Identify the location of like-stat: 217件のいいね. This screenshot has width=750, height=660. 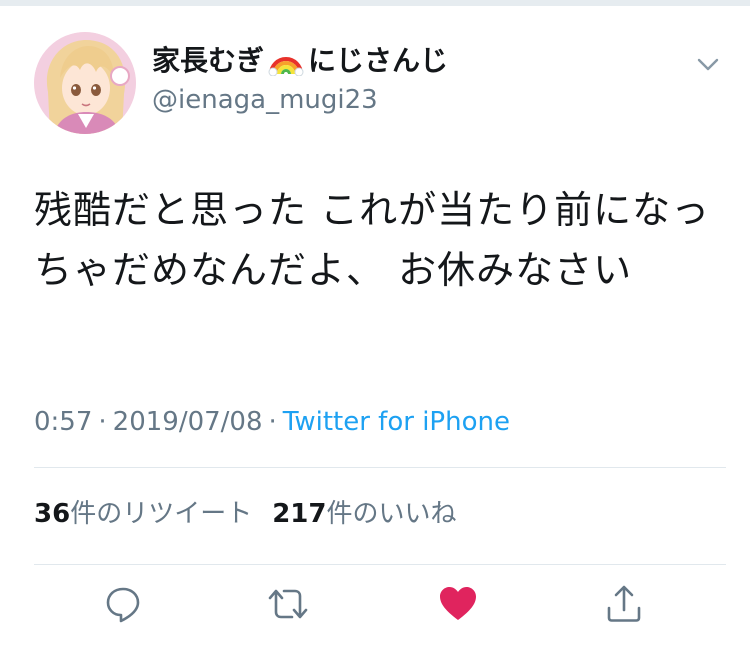
(364, 514).